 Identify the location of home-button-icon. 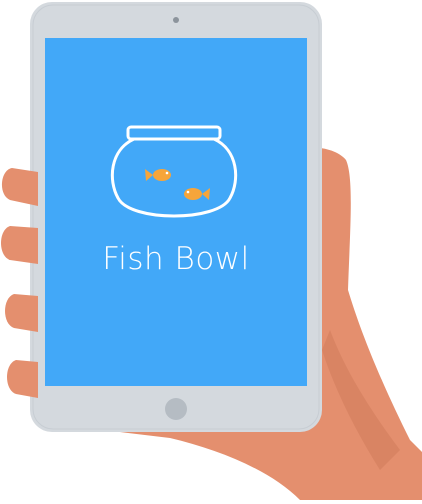
(176, 409).